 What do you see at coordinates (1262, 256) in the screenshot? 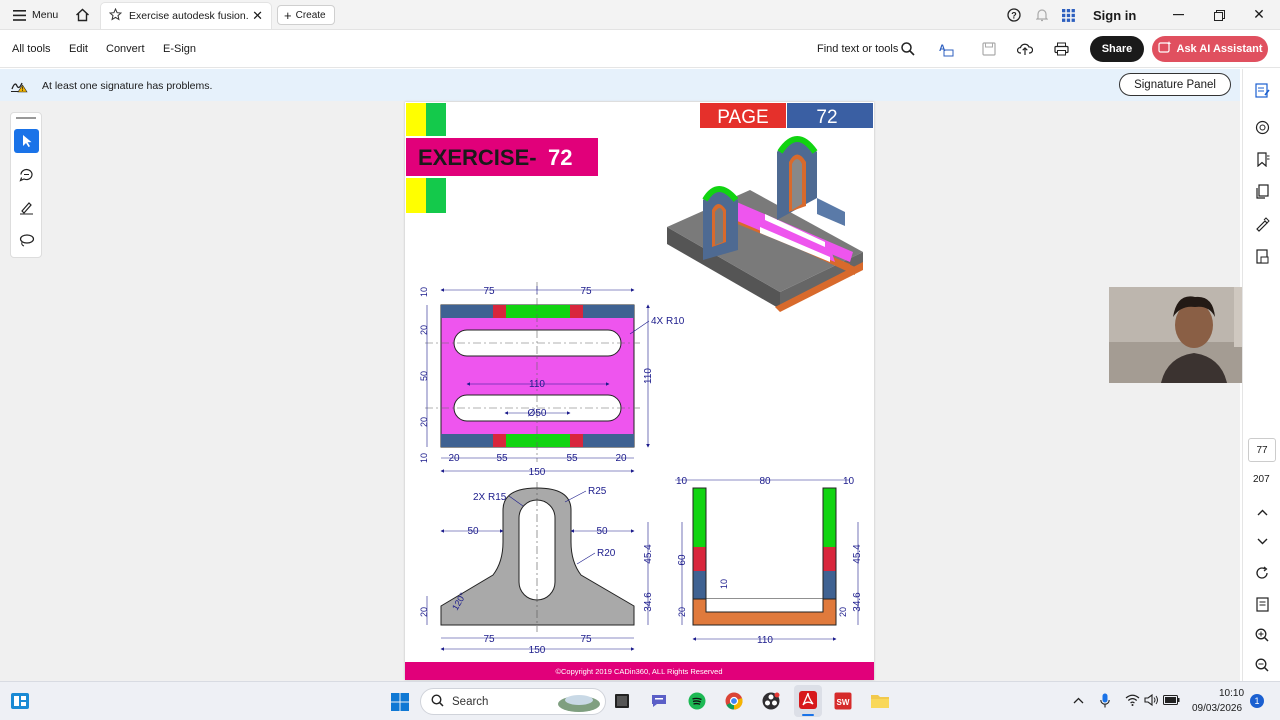
I see `protect-file-icon` at bounding box center [1262, 256].